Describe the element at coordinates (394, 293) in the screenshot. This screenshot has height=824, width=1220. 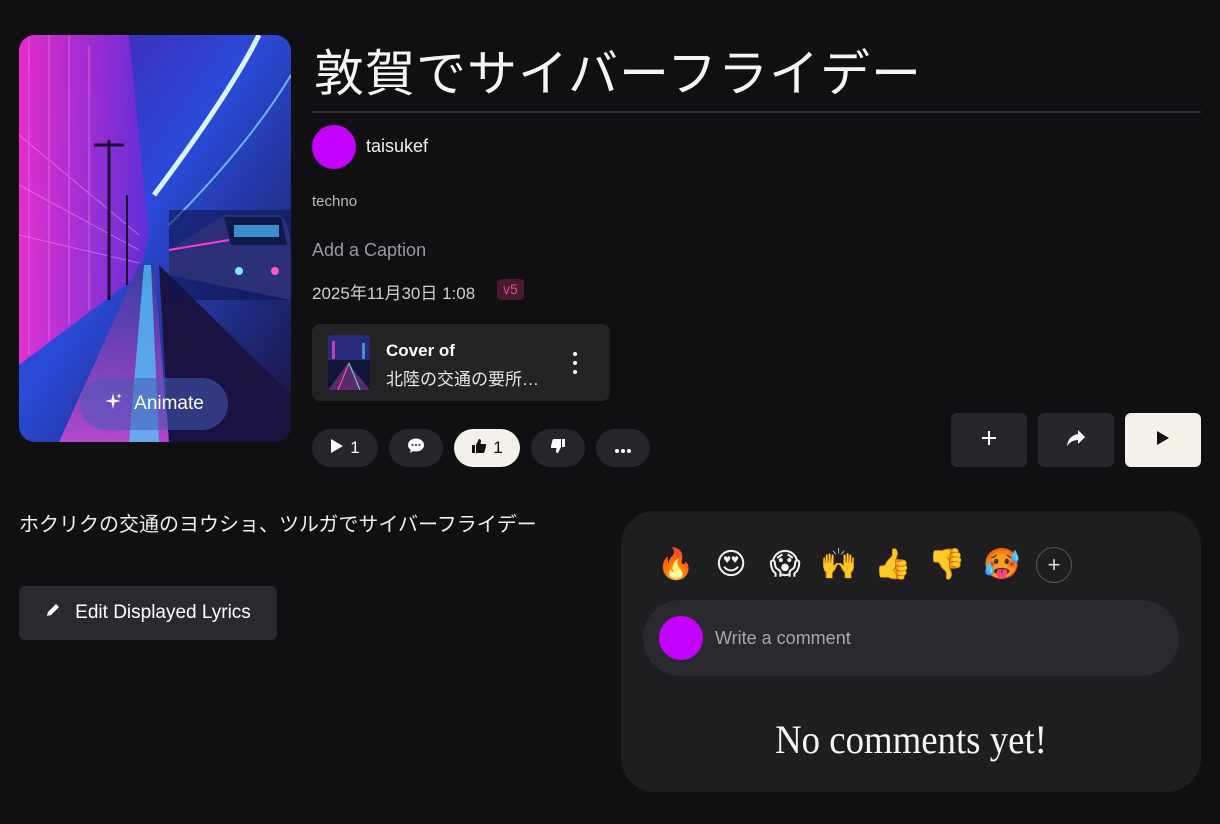
I see `song-datetime: 2025年11月30日 1:08` at that location.